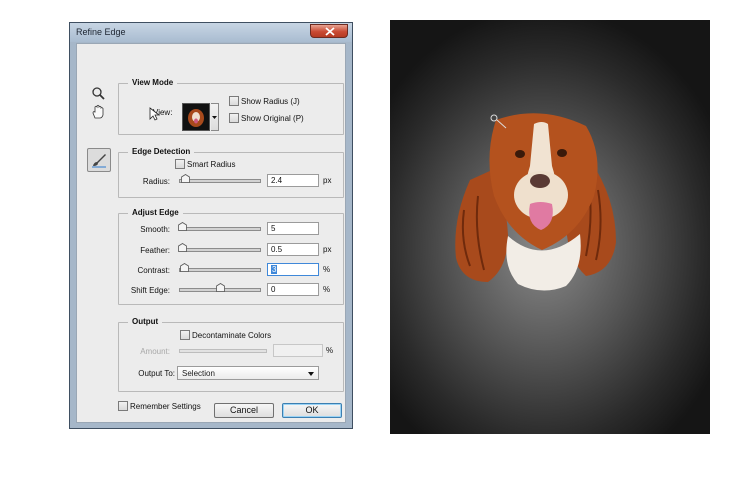  Describe the element at coordinates (161, 151) in the screenshot. I see `edge-detection-title: Edge Detection` at that location.